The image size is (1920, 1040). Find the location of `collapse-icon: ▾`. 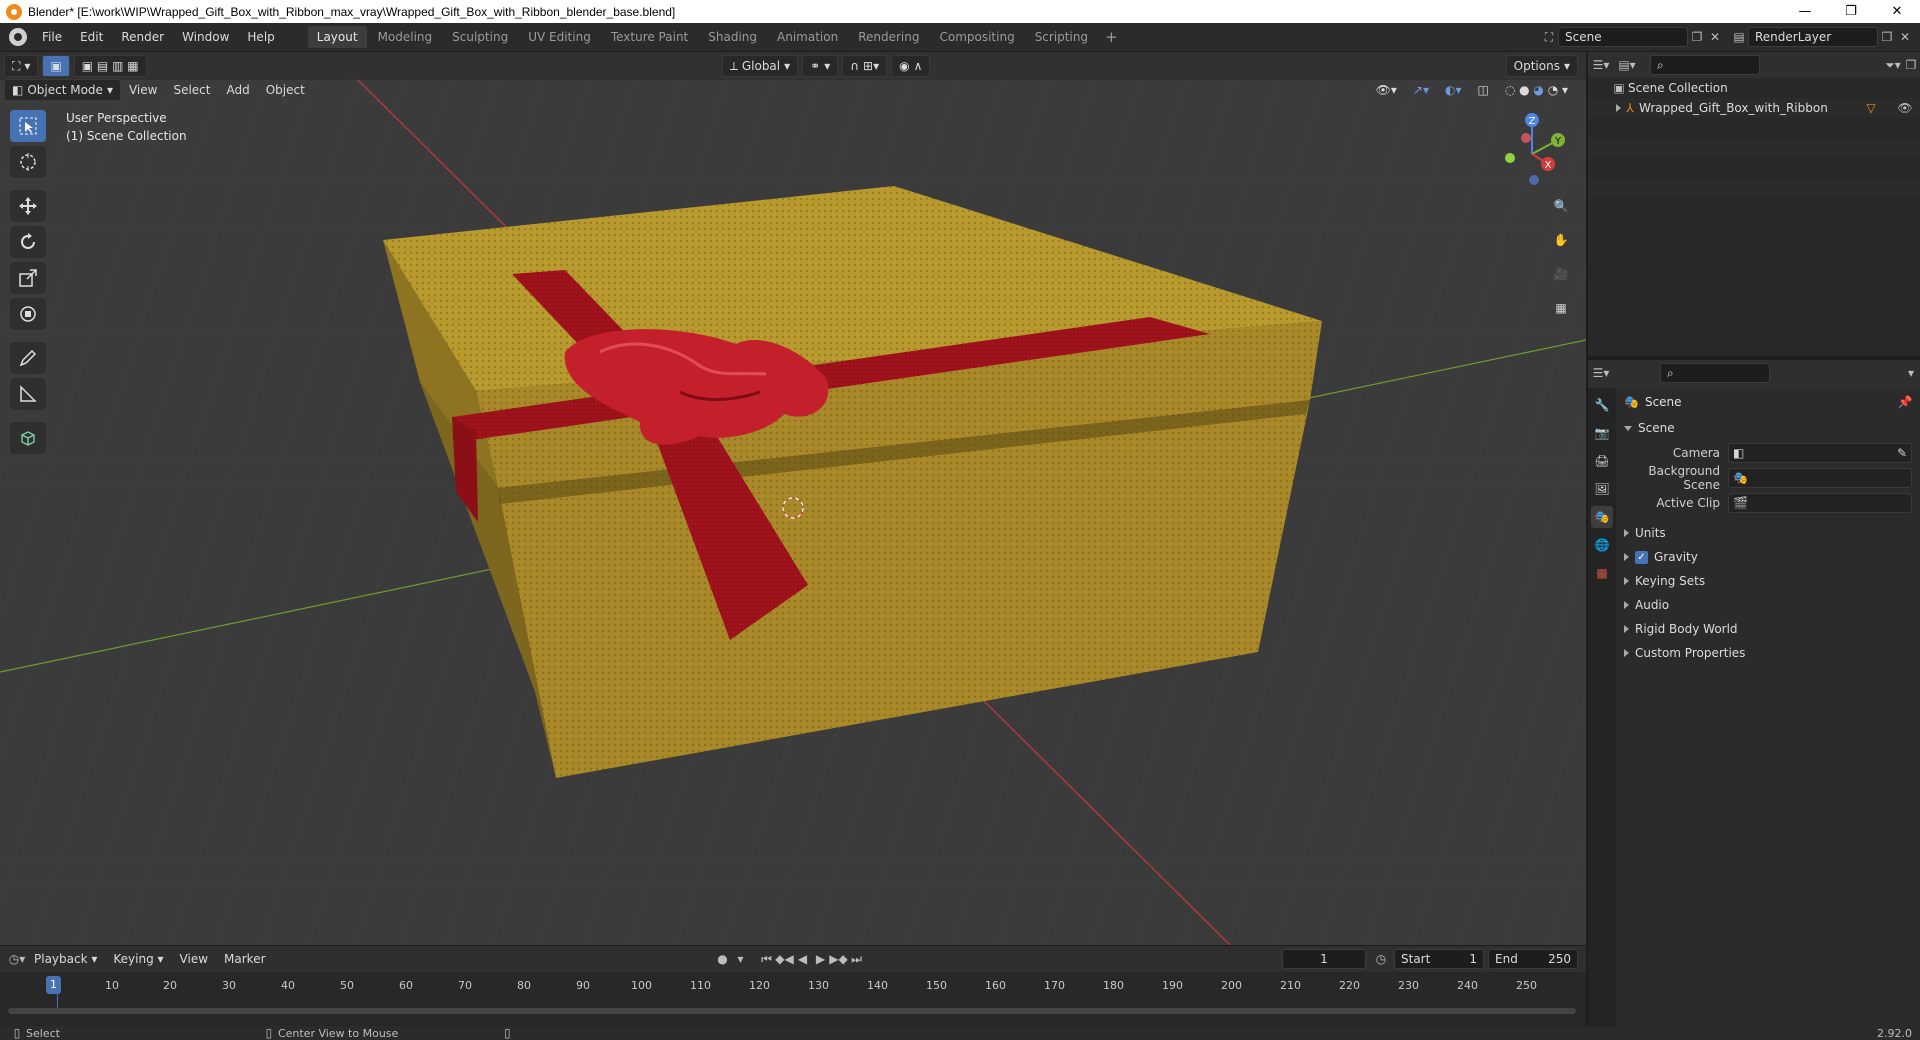

collapse-icon: ▾ is located at coordinates (1911, 373).